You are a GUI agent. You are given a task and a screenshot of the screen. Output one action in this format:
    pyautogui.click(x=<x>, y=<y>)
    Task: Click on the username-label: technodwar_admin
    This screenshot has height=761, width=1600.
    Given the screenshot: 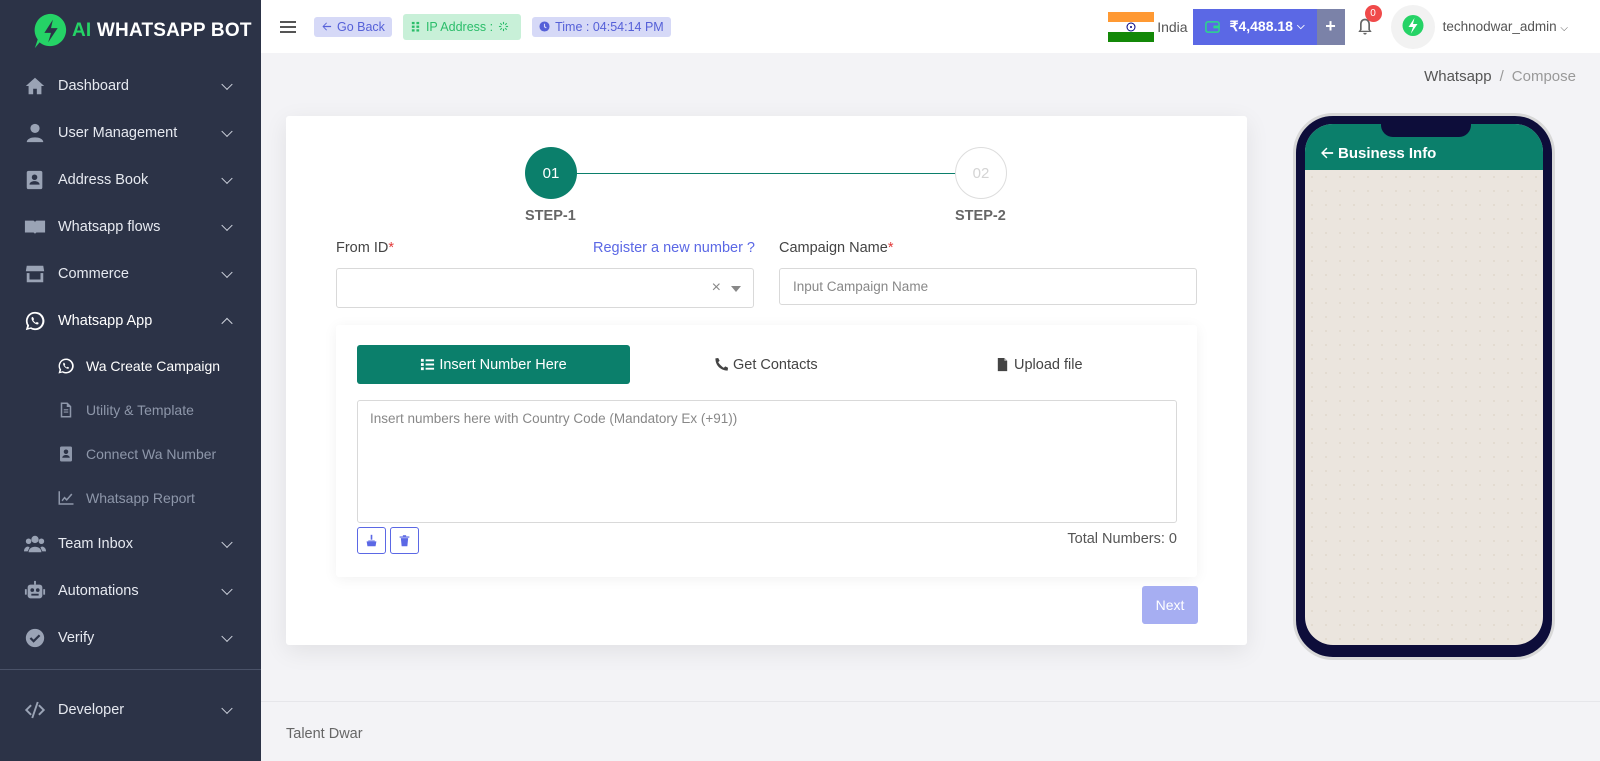 What is the action you would take?
    pyautogui.click(x=1499, y=26)
    